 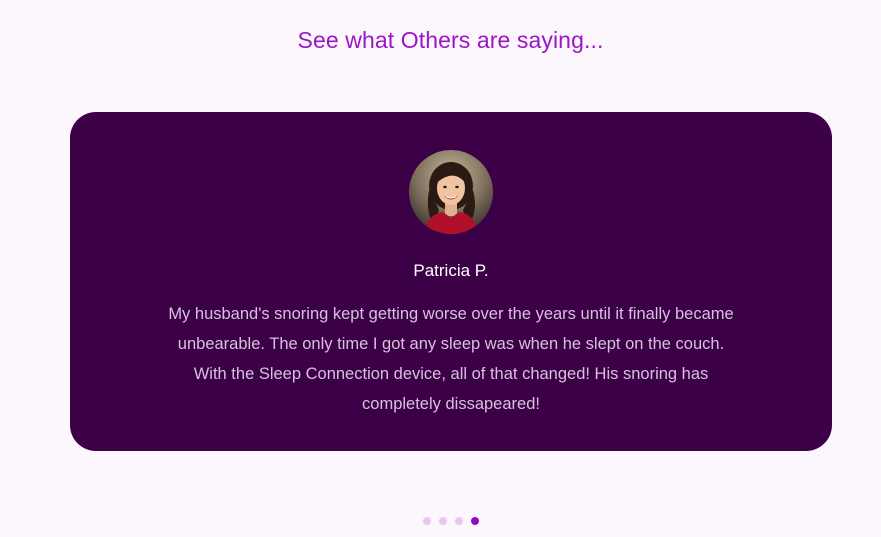 I want to click on reviewer-name: Patricia P., so click(x=451, y=270).